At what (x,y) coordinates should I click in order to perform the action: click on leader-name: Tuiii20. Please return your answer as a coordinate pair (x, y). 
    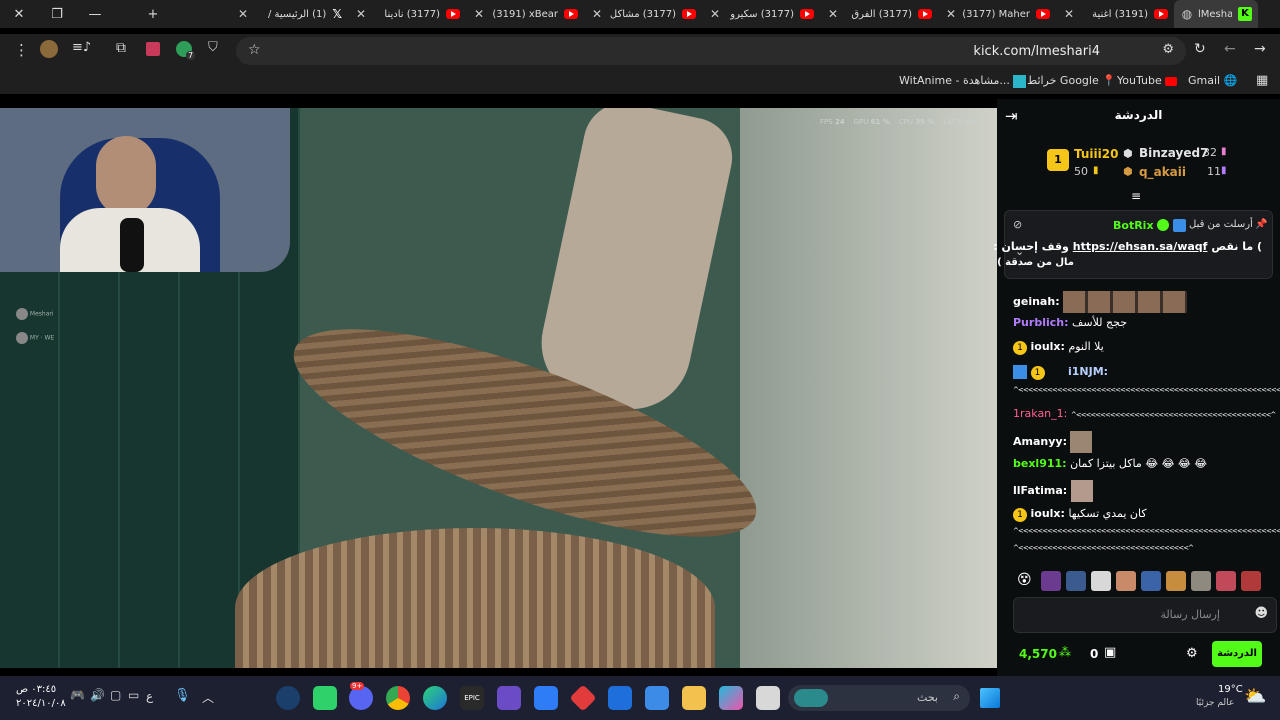
    Looking at the image, I should click on (1096, 154).